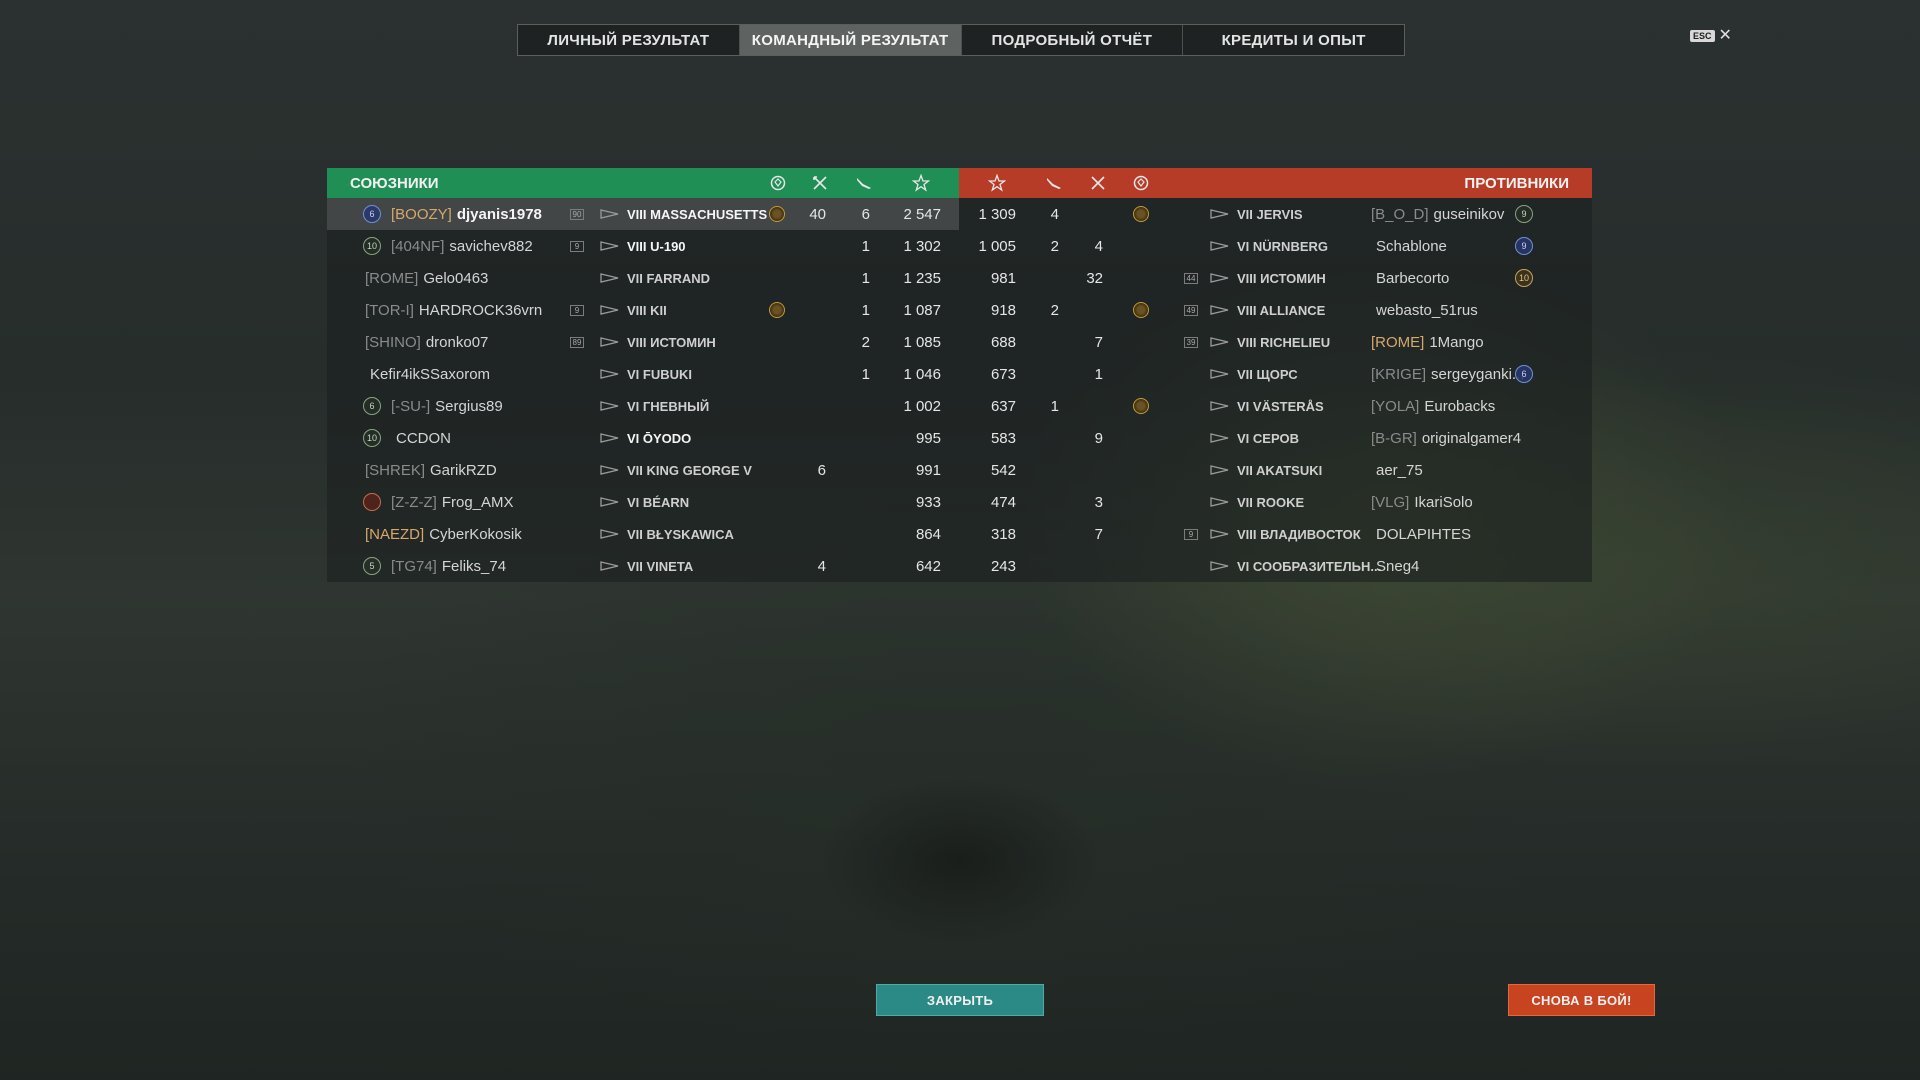  What do you see at coordinates (480, 310) in the screenshot?
I see `player-name: HARDROCK36vrn` at bounding box center [480, 310].